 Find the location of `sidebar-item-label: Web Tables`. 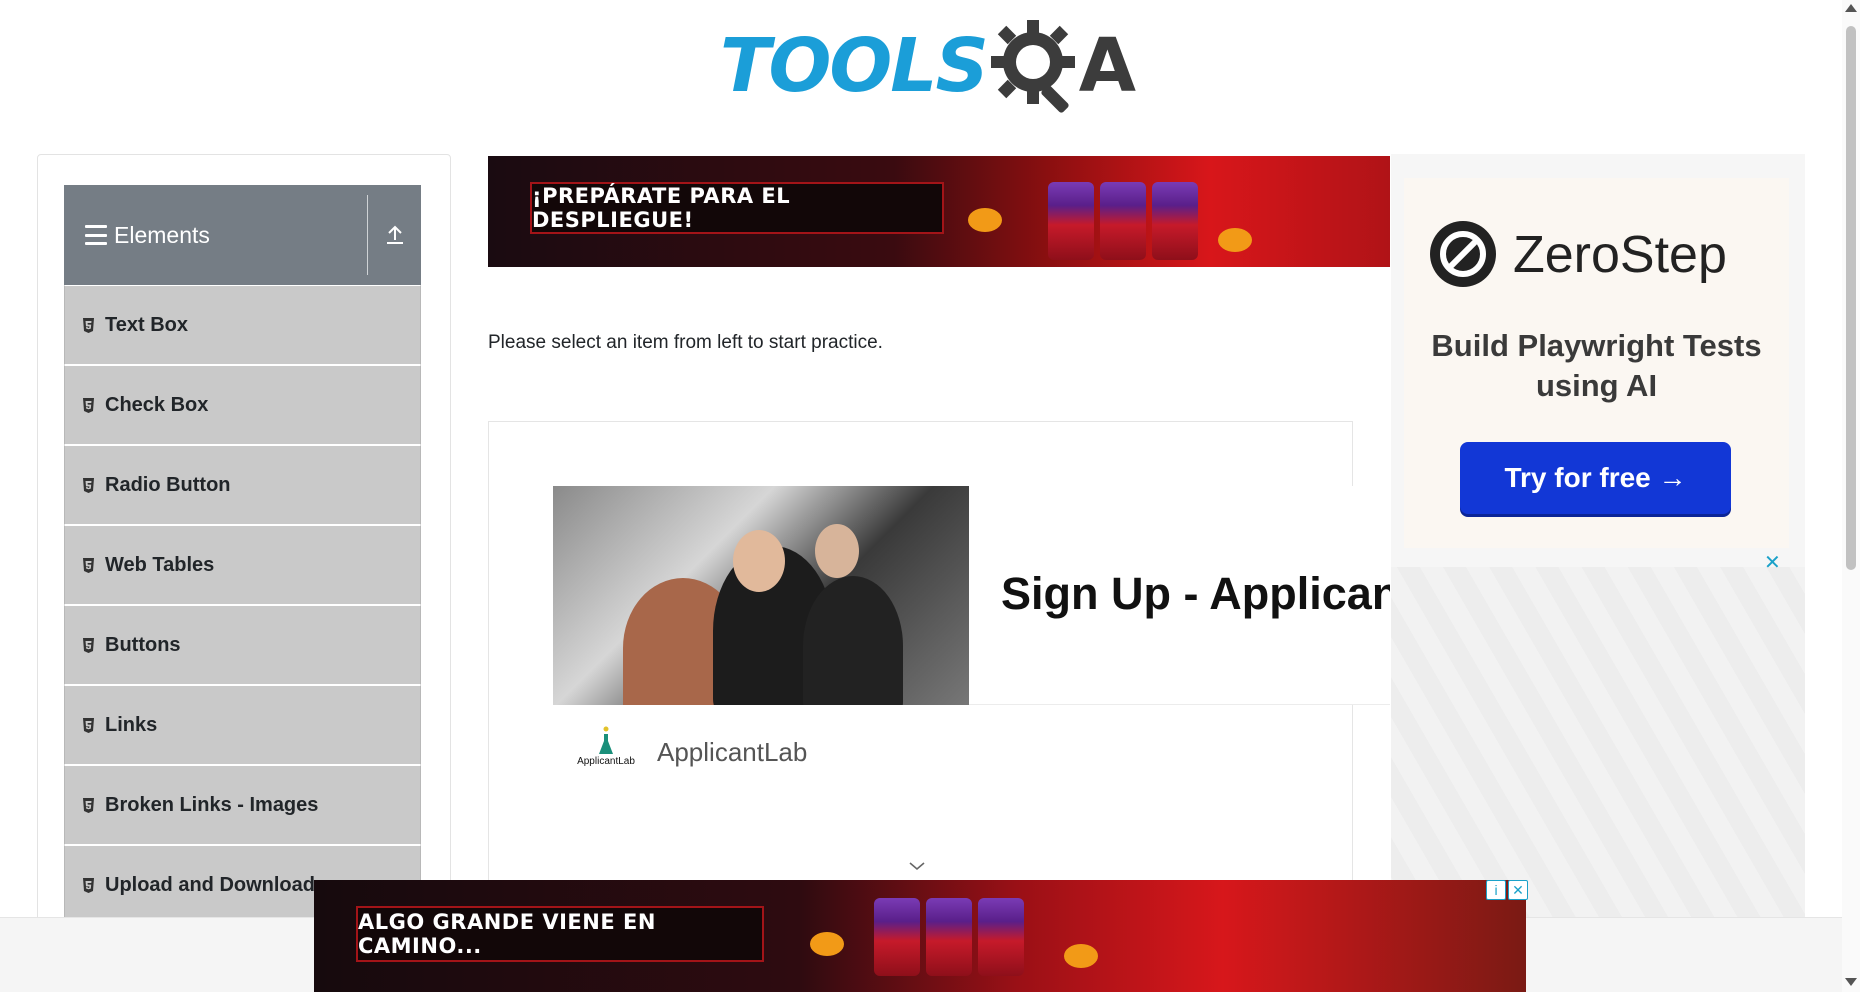

sidebar-item-label: Web Tables is located at coordinates (160, 564).